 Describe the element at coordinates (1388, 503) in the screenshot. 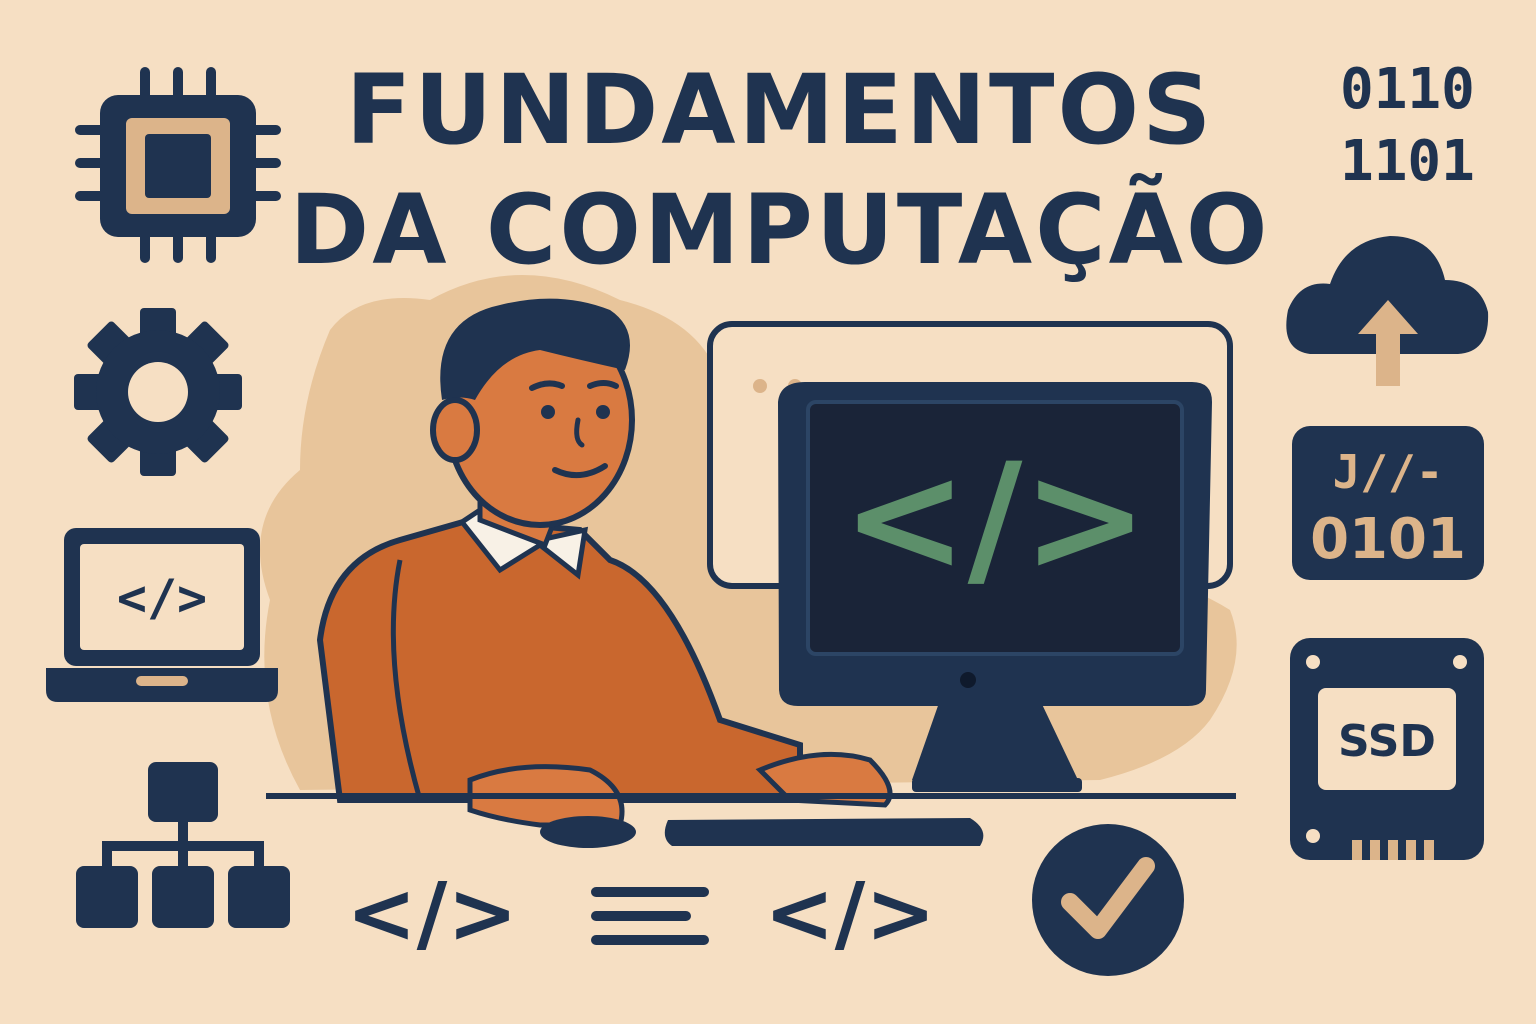

I see `binary-panel-icon: J//- 0101` at that location.